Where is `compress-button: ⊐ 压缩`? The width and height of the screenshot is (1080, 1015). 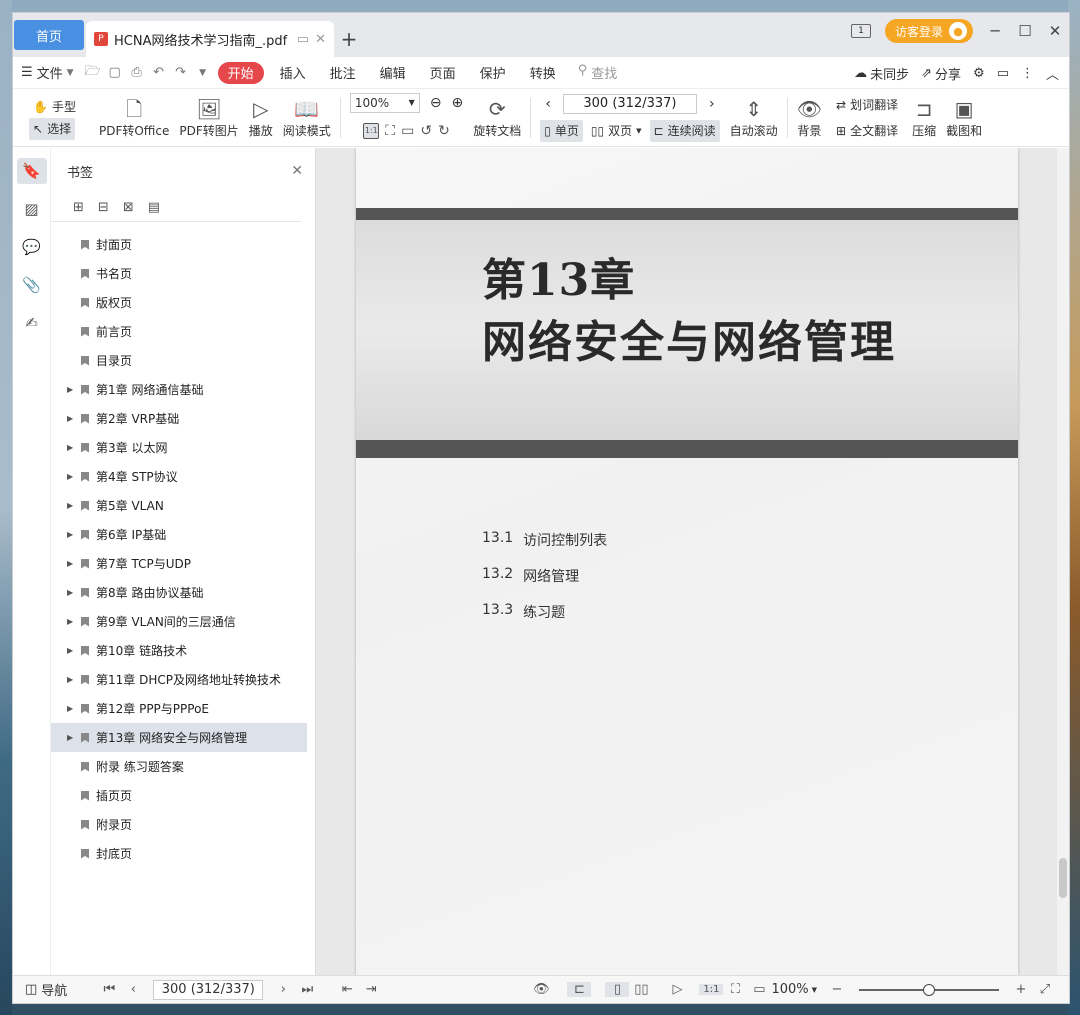 compress-button: ⊐ 压缩 is located at coordinates (924, 117).